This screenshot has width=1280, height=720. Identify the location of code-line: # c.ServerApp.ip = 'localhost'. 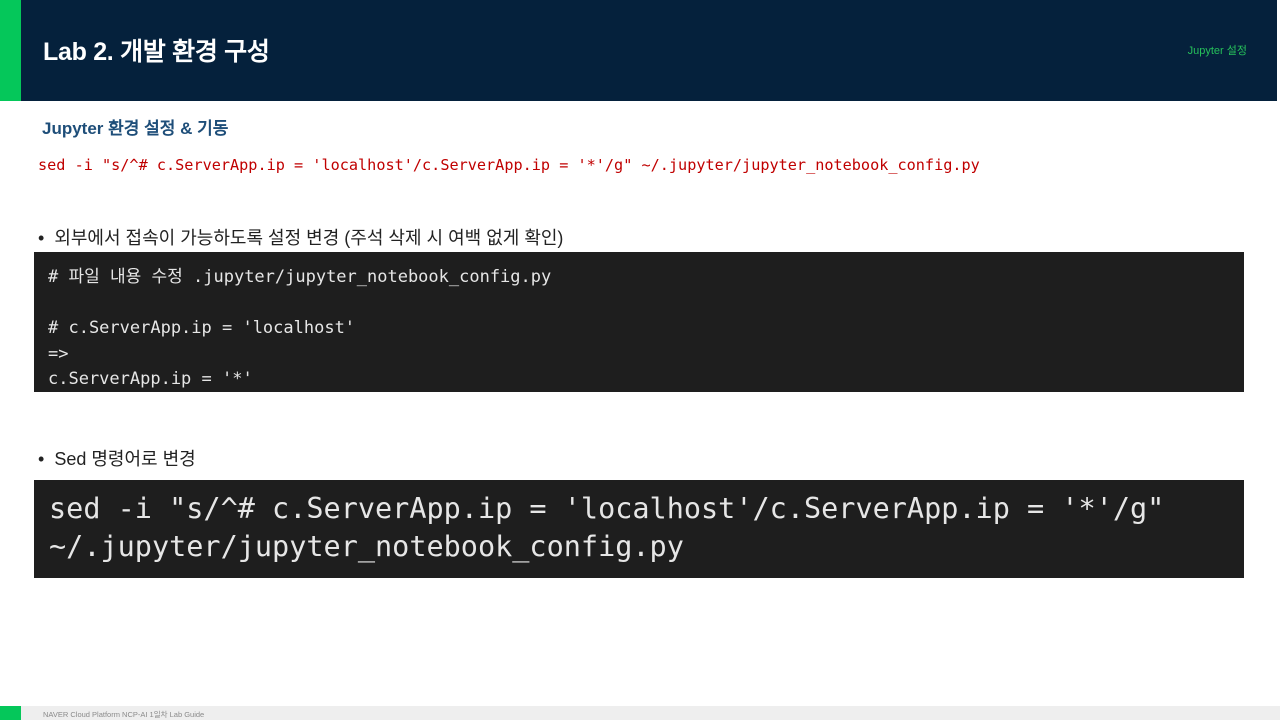
(202, 328).